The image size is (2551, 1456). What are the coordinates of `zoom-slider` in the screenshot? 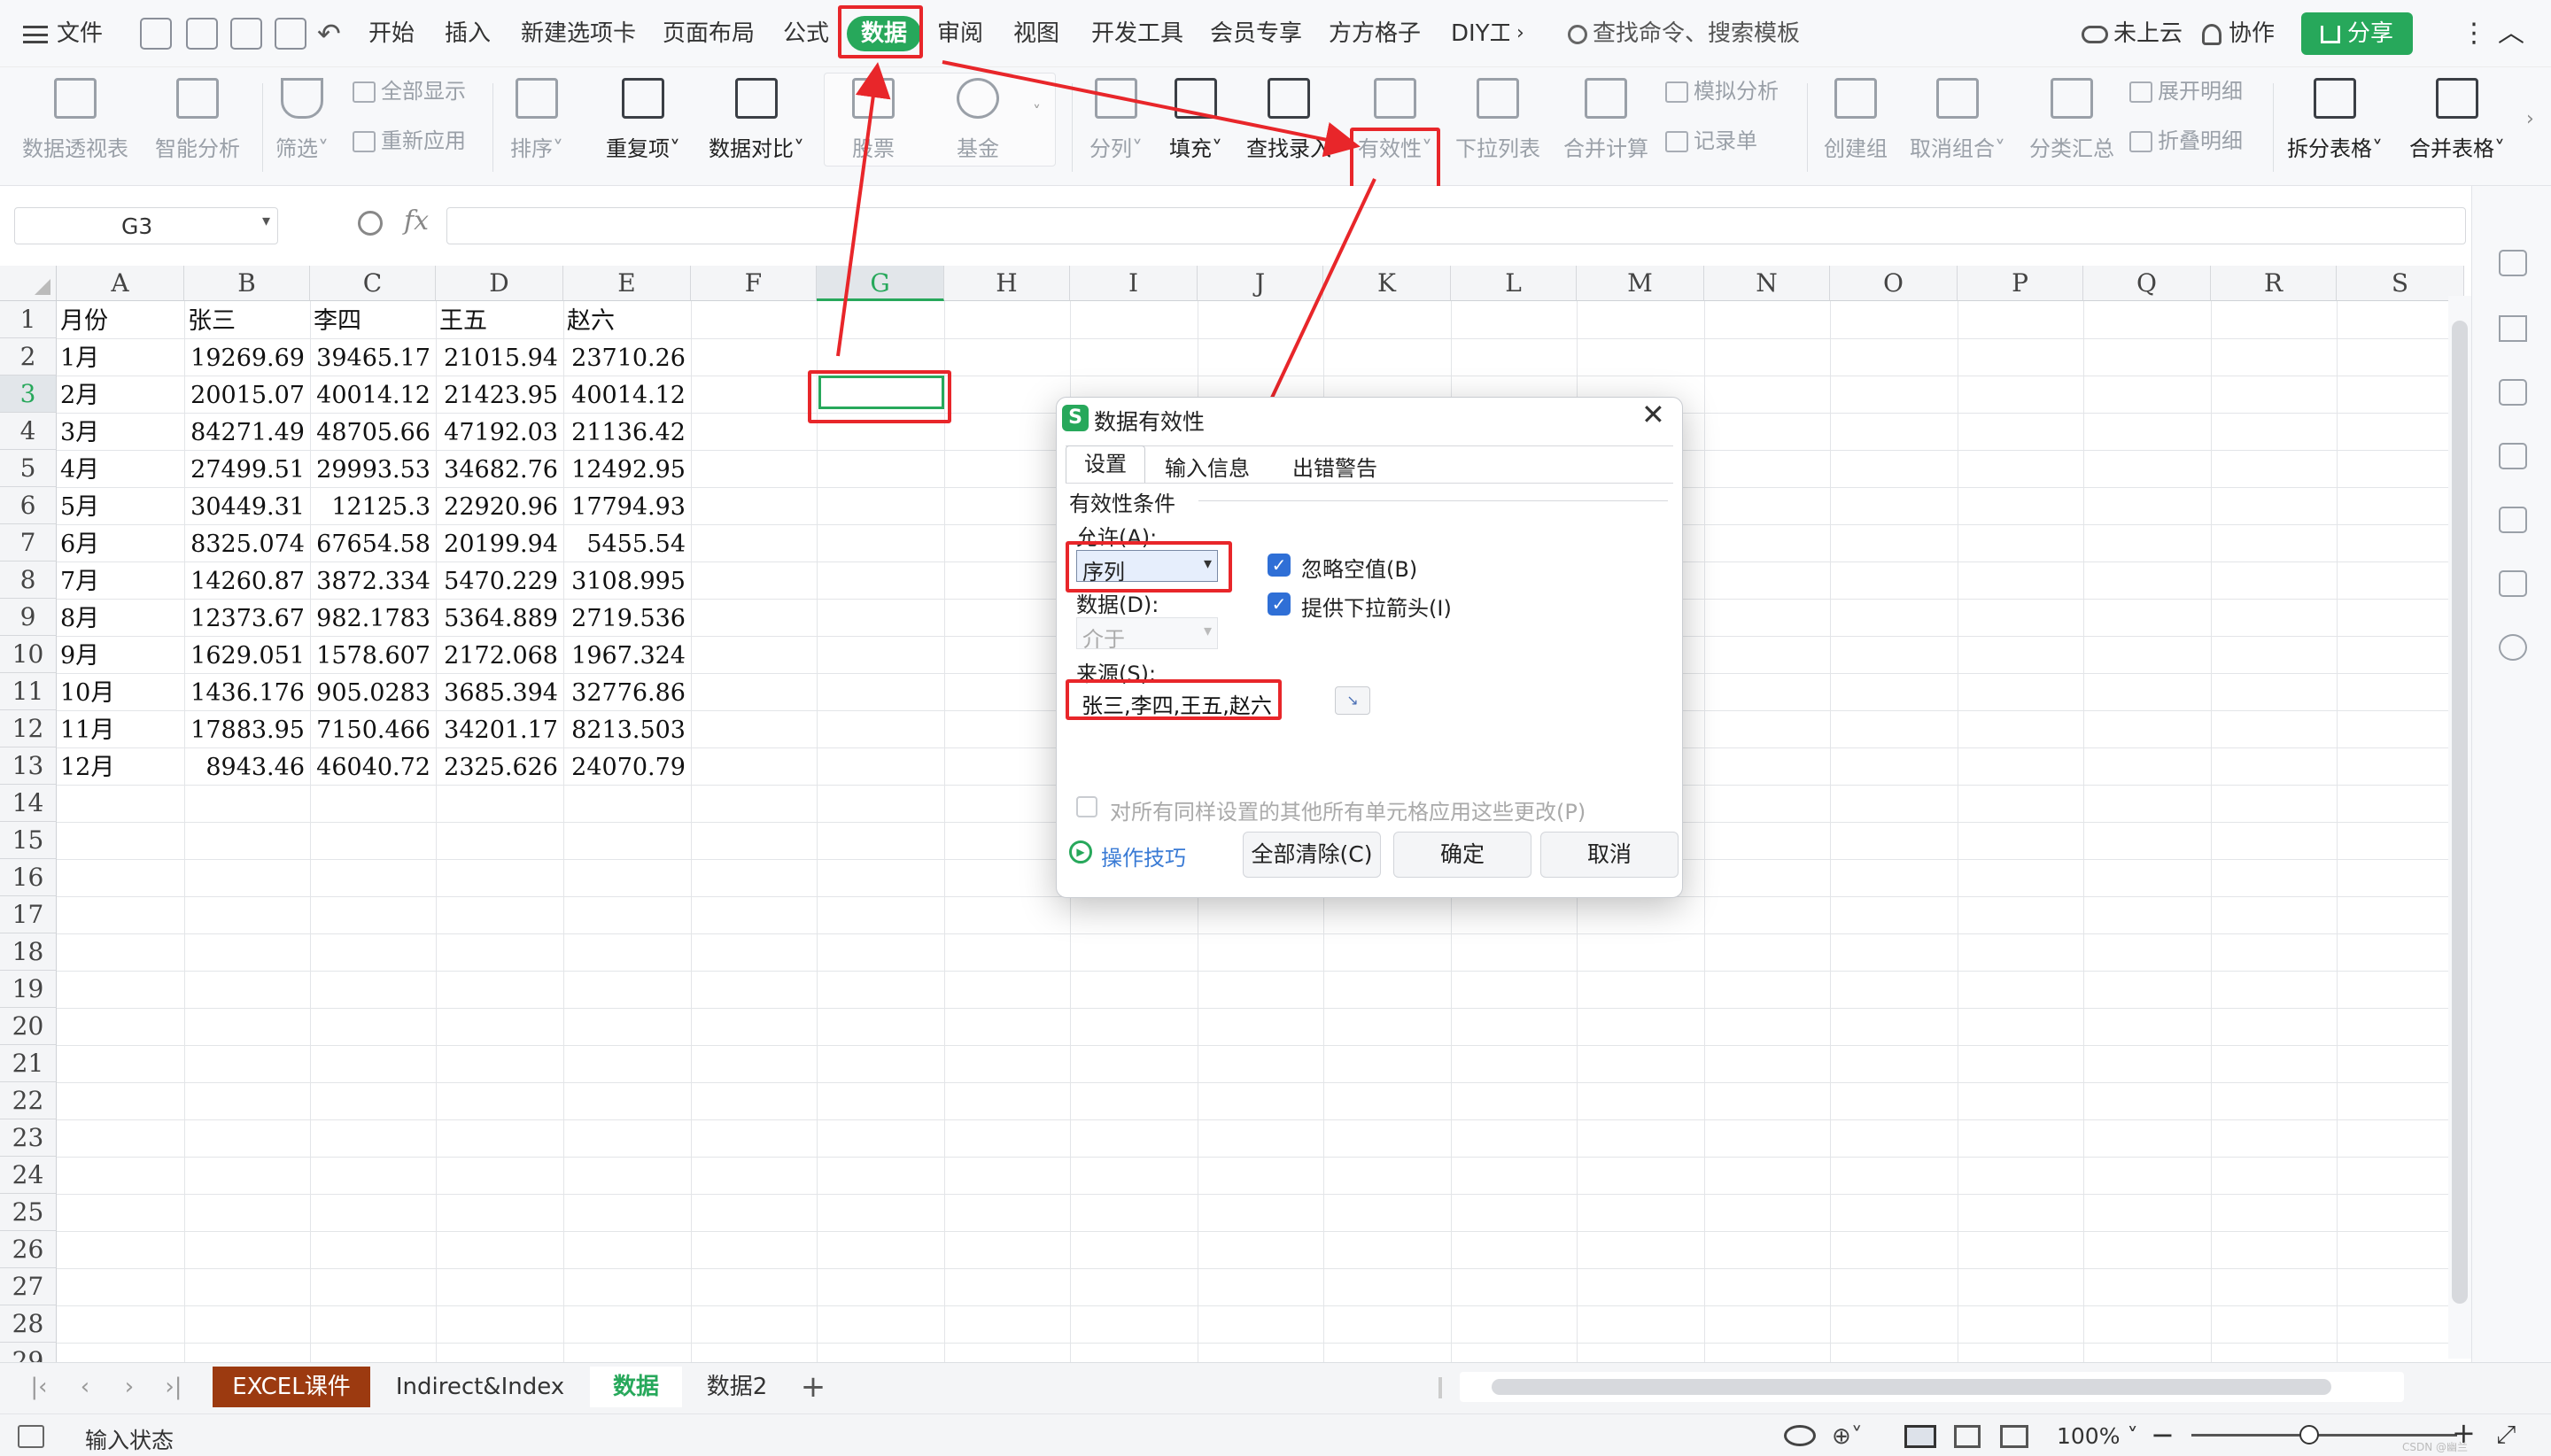 It's located at (2324, 1436).